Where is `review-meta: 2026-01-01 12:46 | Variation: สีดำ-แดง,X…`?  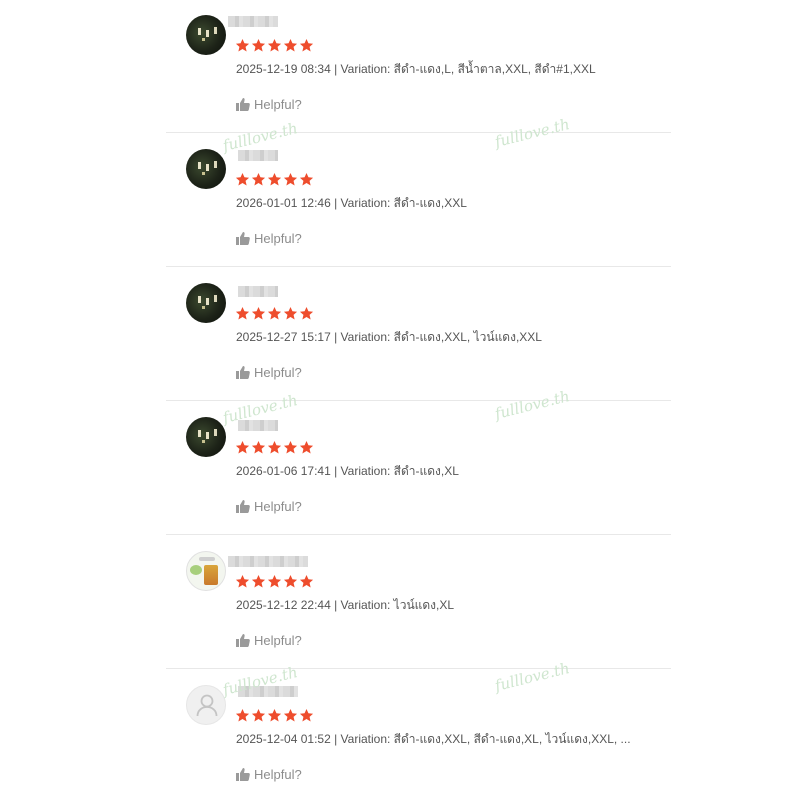 review-meta: 2026-01-01 12:46 | Variation: สีดำ-แดง,X… is located at coordinates (351, 203).